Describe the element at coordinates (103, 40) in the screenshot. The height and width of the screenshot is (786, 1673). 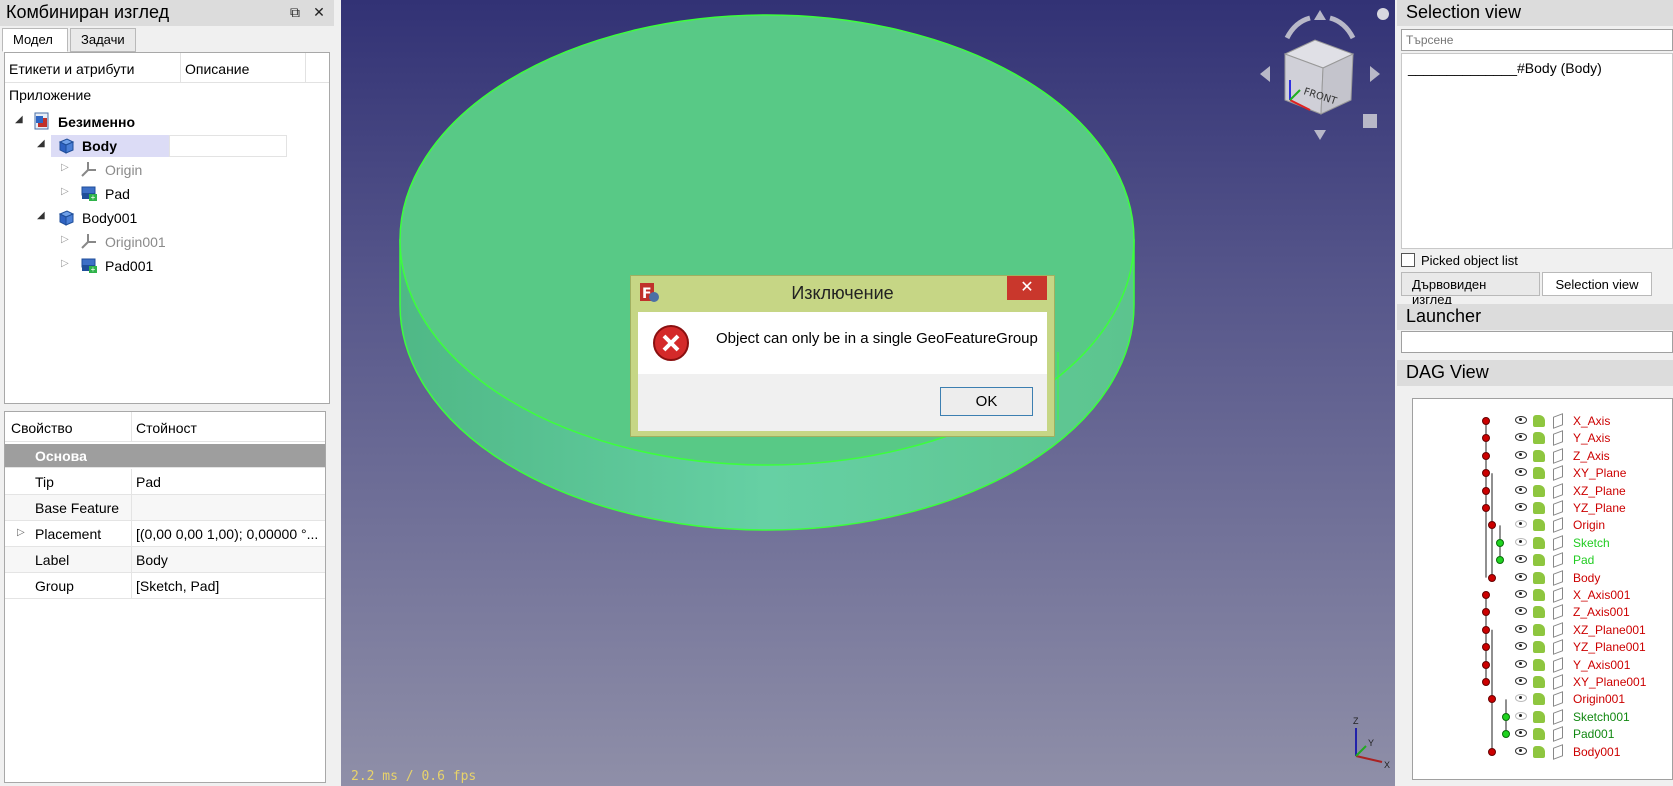
I see `tab-tasks: Задачи` at that location.